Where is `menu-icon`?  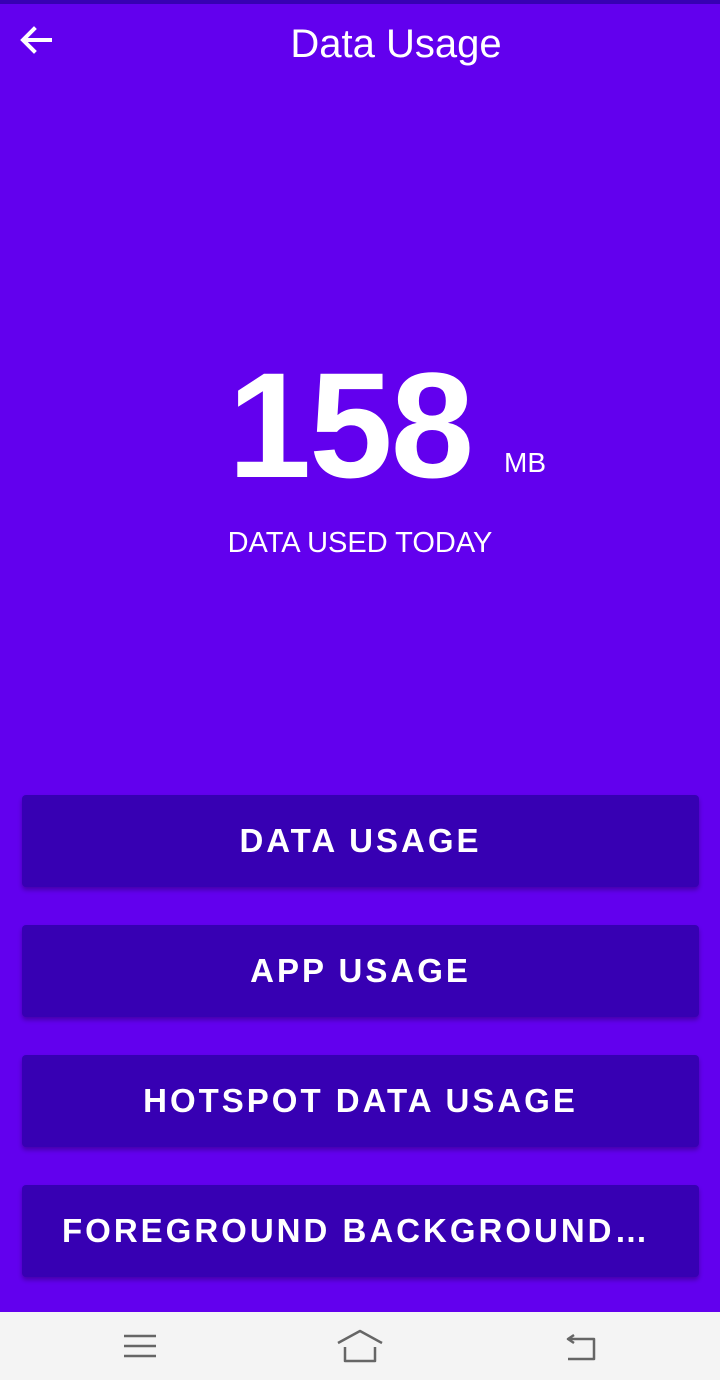
menu-icon is located at coordinates (140, 1346).